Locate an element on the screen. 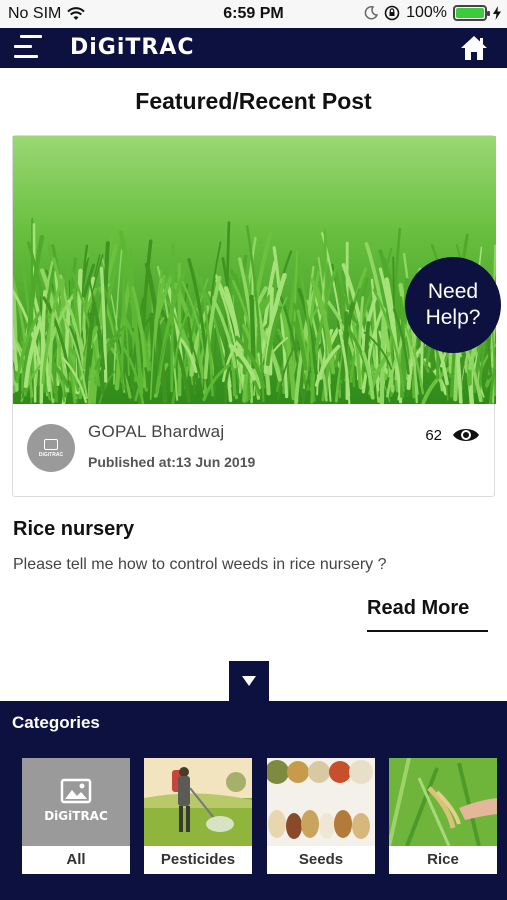 The height and width of the screenshot is (900, 507). need-help-line1: Need is located at coordinates (453, 291).